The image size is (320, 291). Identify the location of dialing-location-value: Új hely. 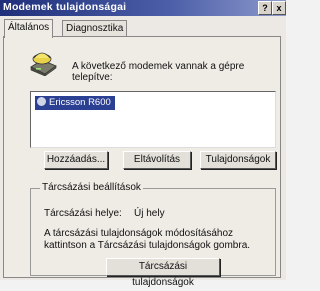
(149, 213).